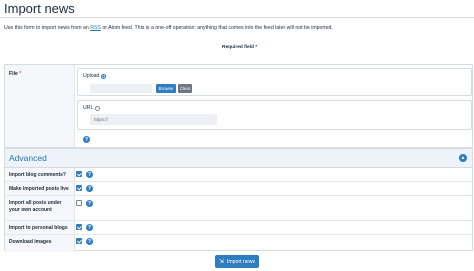 Image resolution: width=474 pixels, height=271 pixels. I want to click on option-label: Import to personal blogs, so click(38, 228).